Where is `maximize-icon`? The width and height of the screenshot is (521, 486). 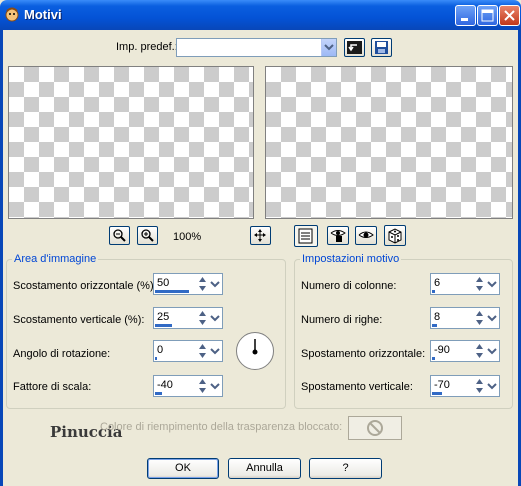 maximize-icon is located at coordinates (487, 15).